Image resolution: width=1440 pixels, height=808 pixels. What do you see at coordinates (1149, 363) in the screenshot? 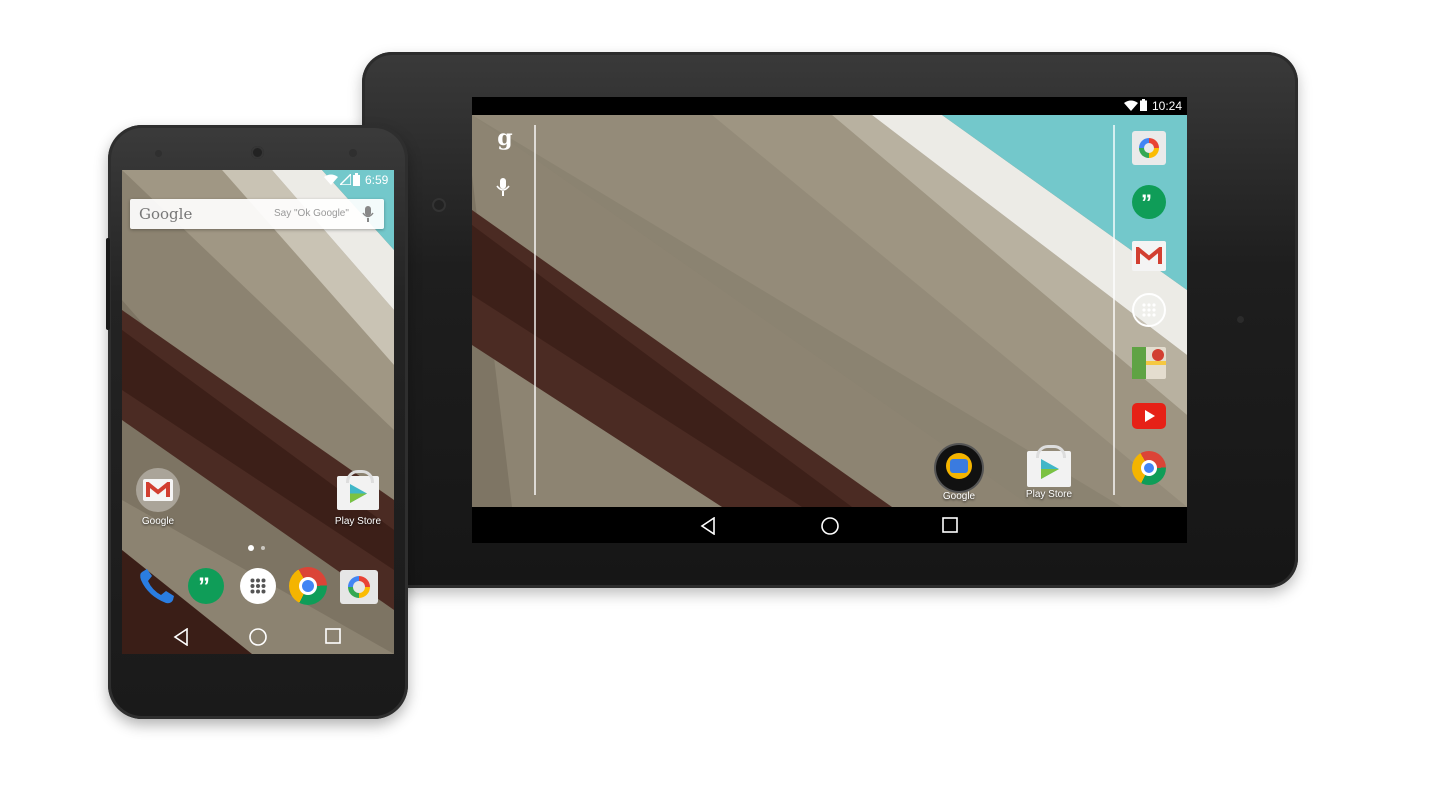
I see `maps-icon` at bounding box center [1149, 363].